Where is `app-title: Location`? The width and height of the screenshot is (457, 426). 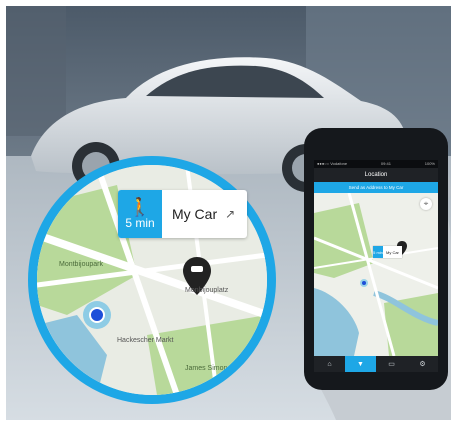 app-title: Location is located at coordinates (376, 175).